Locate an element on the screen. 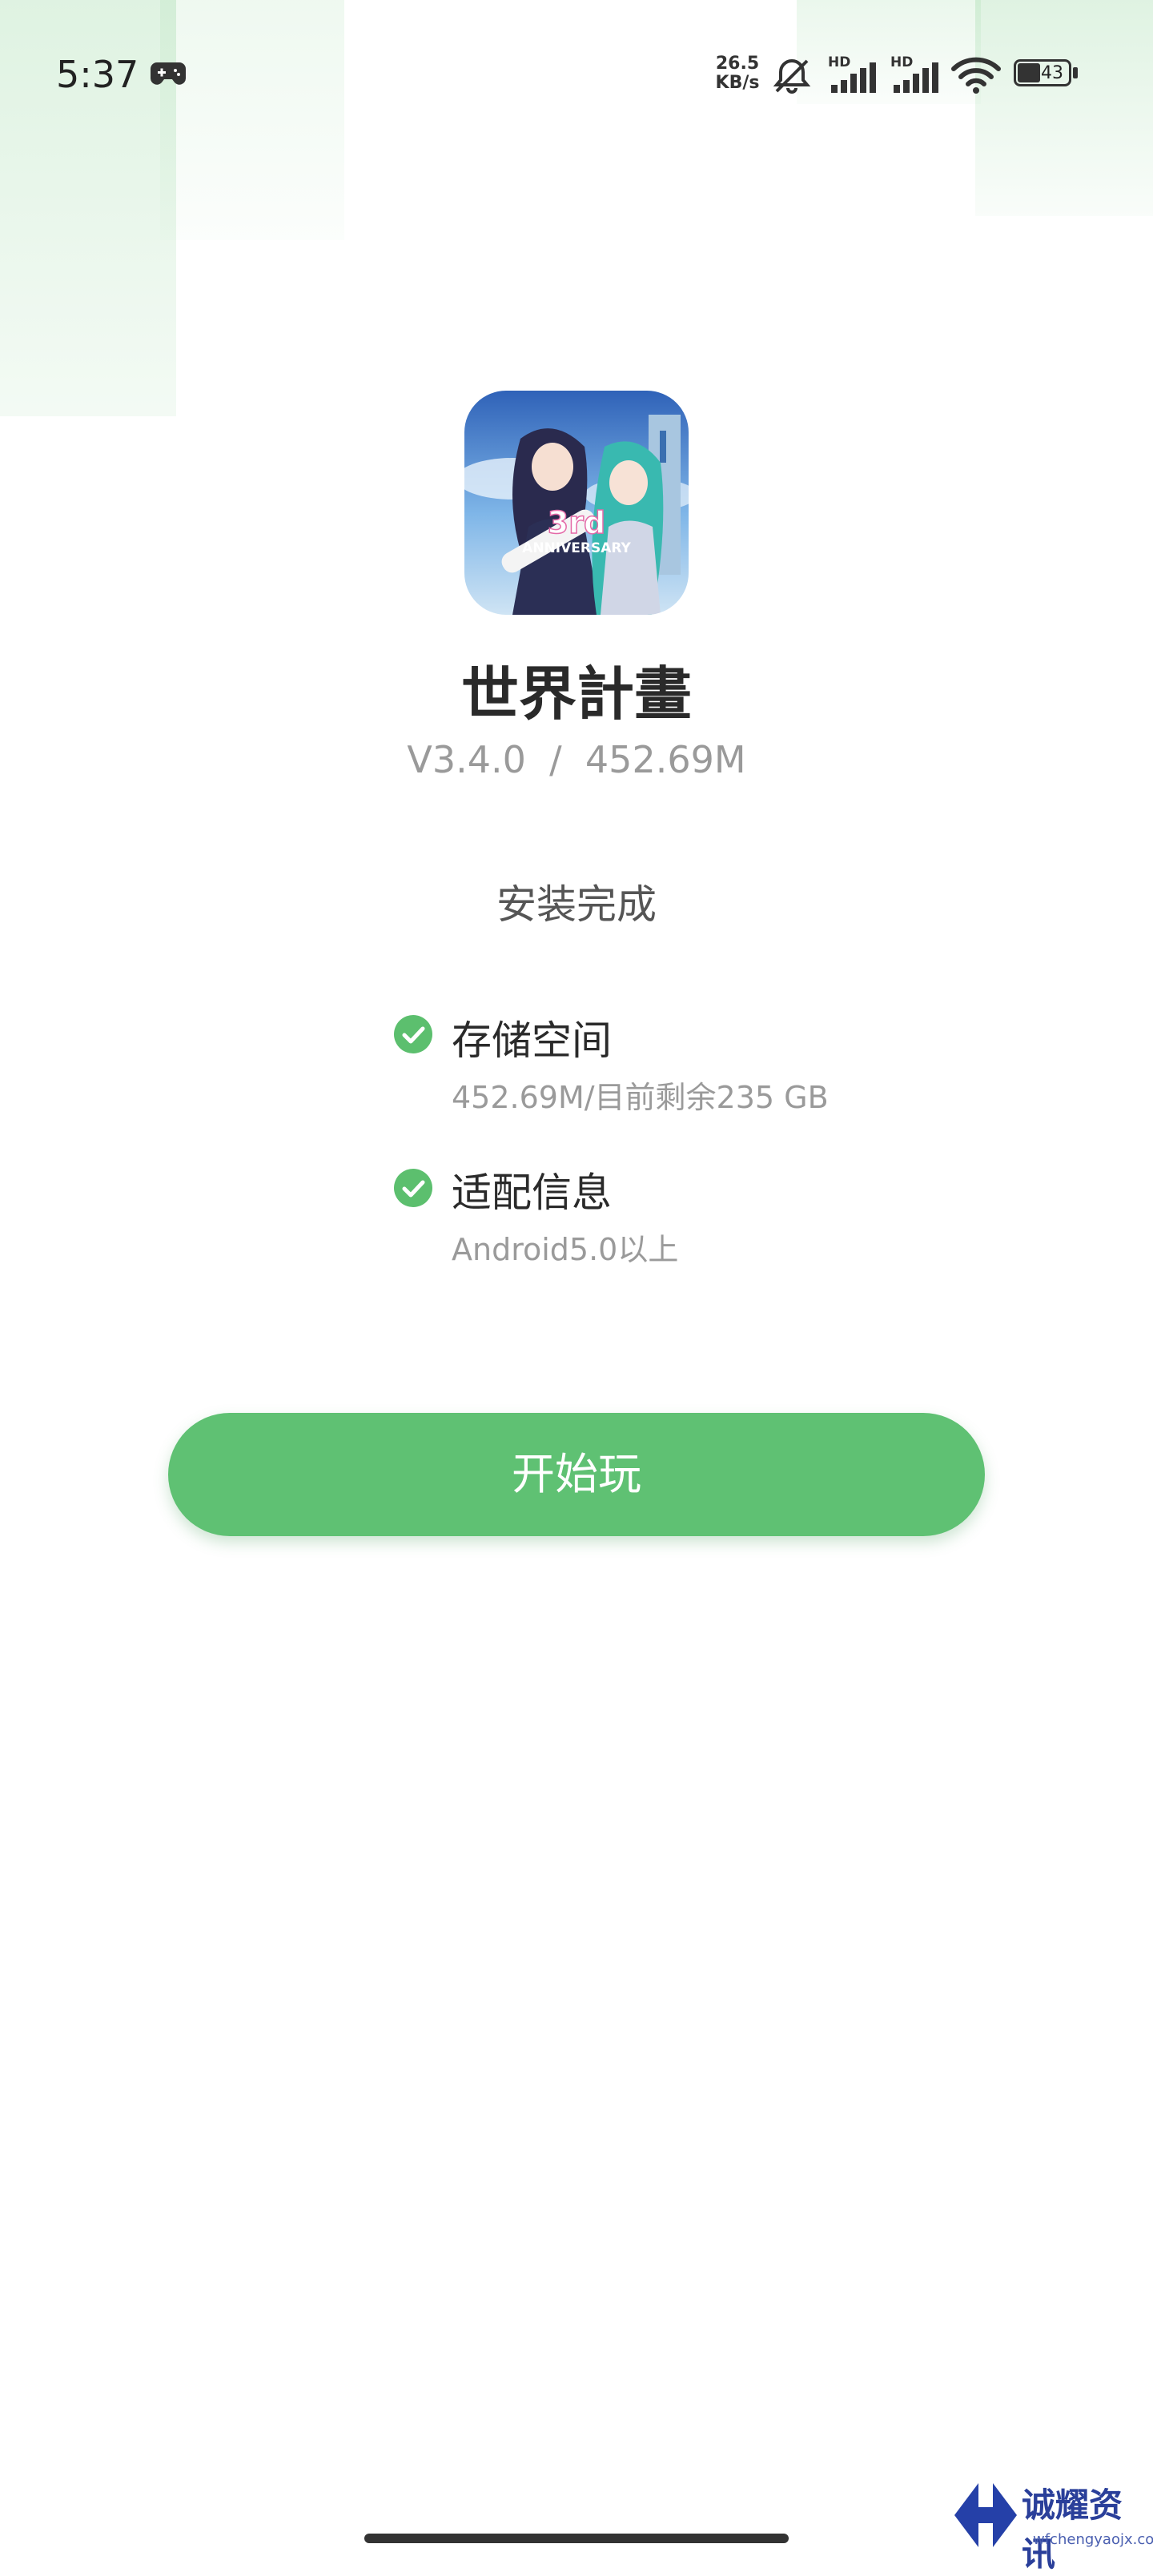 This screenshot has width=1153, height=2576. bell-muted-icon is located at coordinates (792, 76).